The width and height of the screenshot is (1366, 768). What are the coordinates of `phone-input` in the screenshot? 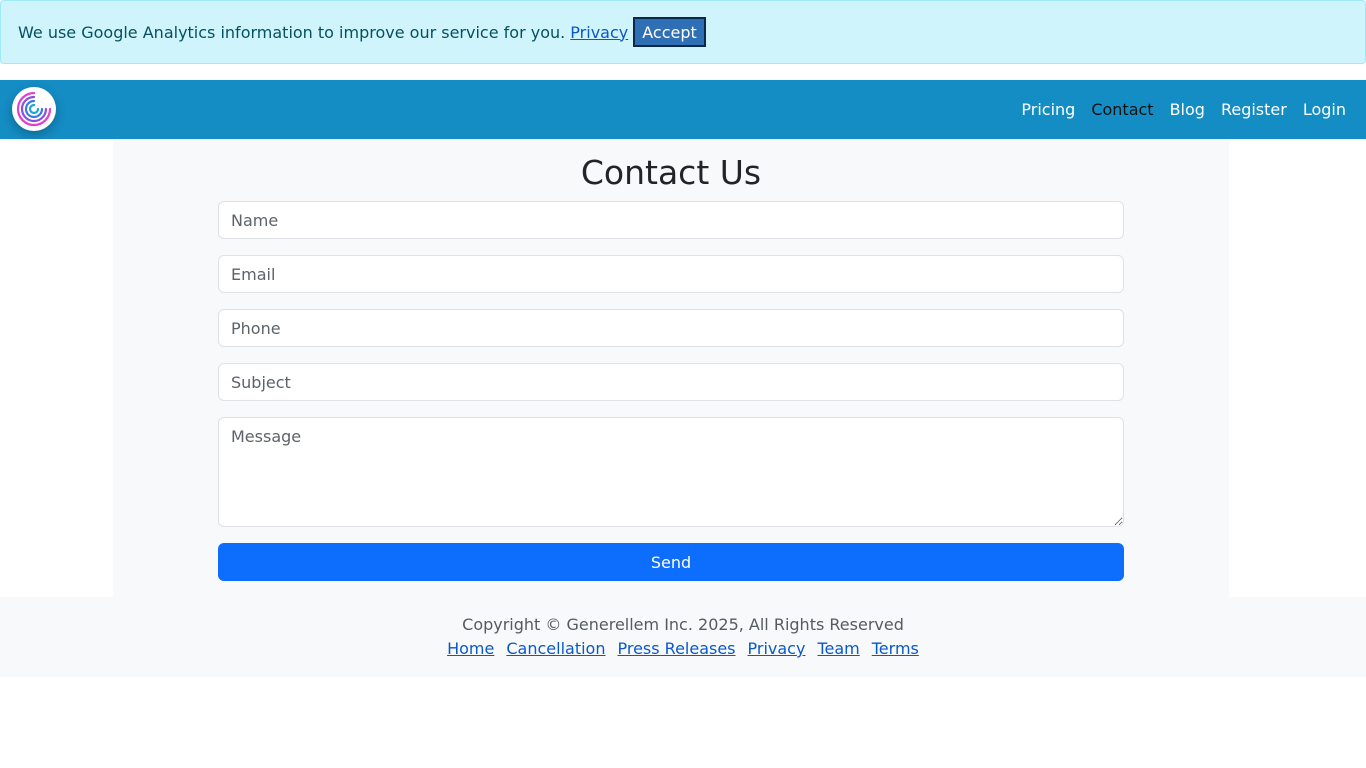 It's located at (671, 328).